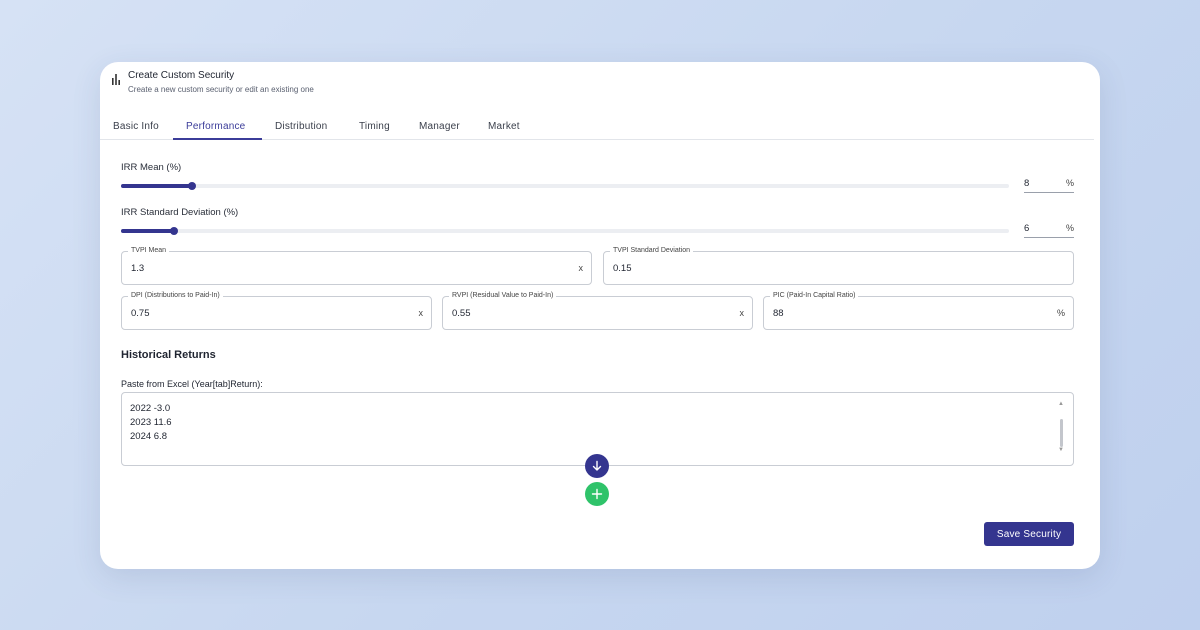 This screenshot has width=1200, height=630. Describe the element at coordinates (742, 313) in the screenshot. I see `rvpi-clear-icon: x` at that location.